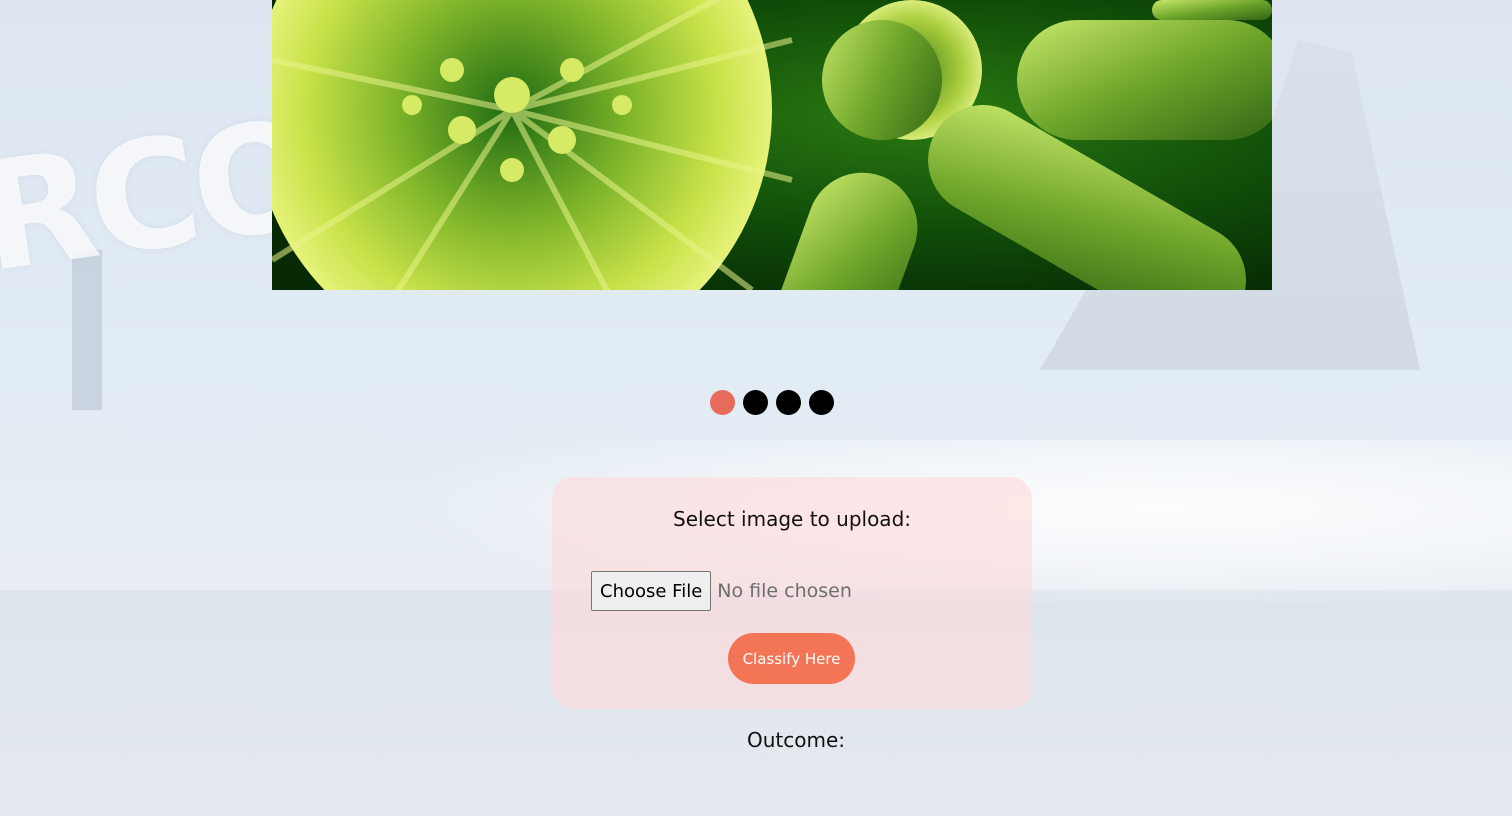  Describe the element at coordinates (792, 519) in the screenshot. I see `upload-title: Select image to upload:` at that location.